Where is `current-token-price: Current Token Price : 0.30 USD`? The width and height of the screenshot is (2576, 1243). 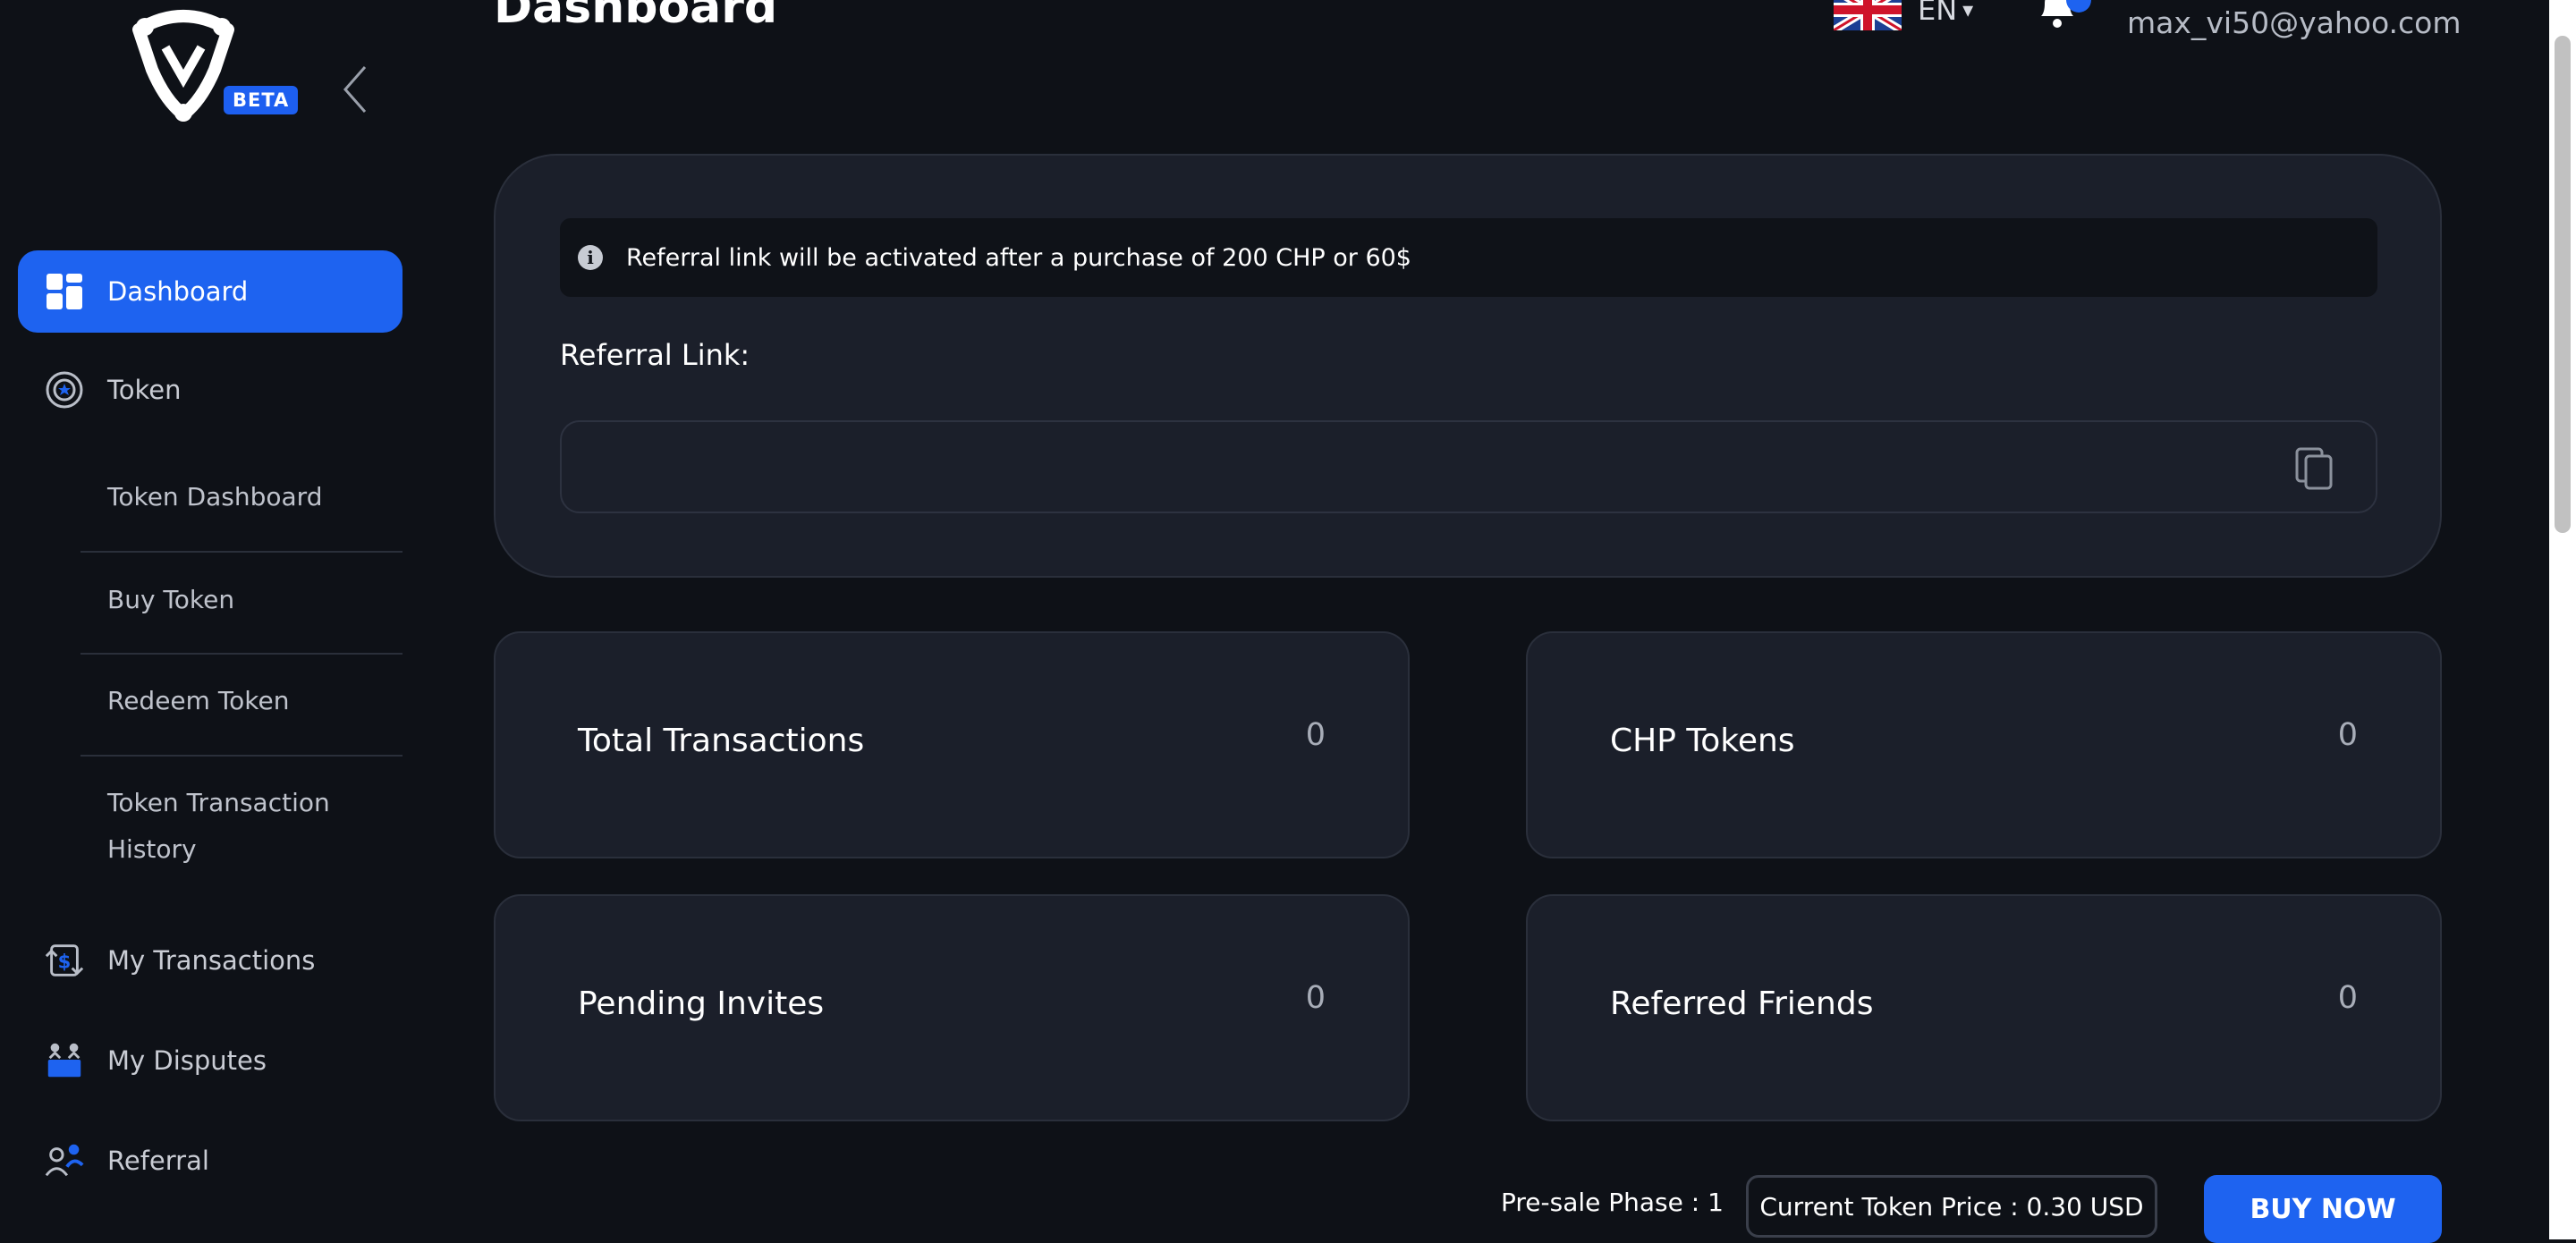 current-token-price: Current Token Price : 0.30 USD is located at coordinates (1951, 1206).